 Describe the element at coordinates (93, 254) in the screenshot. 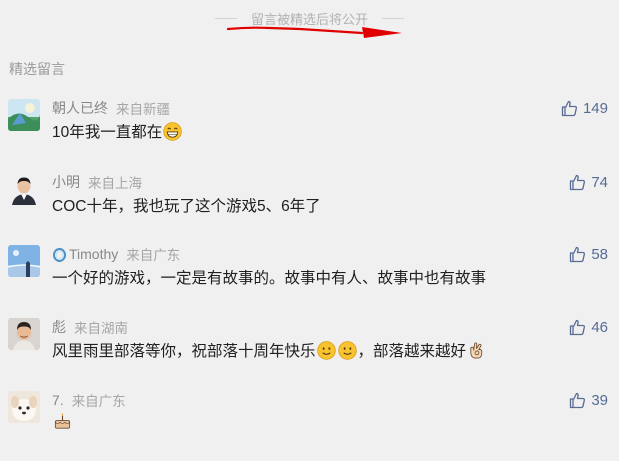

I see `user-name: Timothy` at that location.